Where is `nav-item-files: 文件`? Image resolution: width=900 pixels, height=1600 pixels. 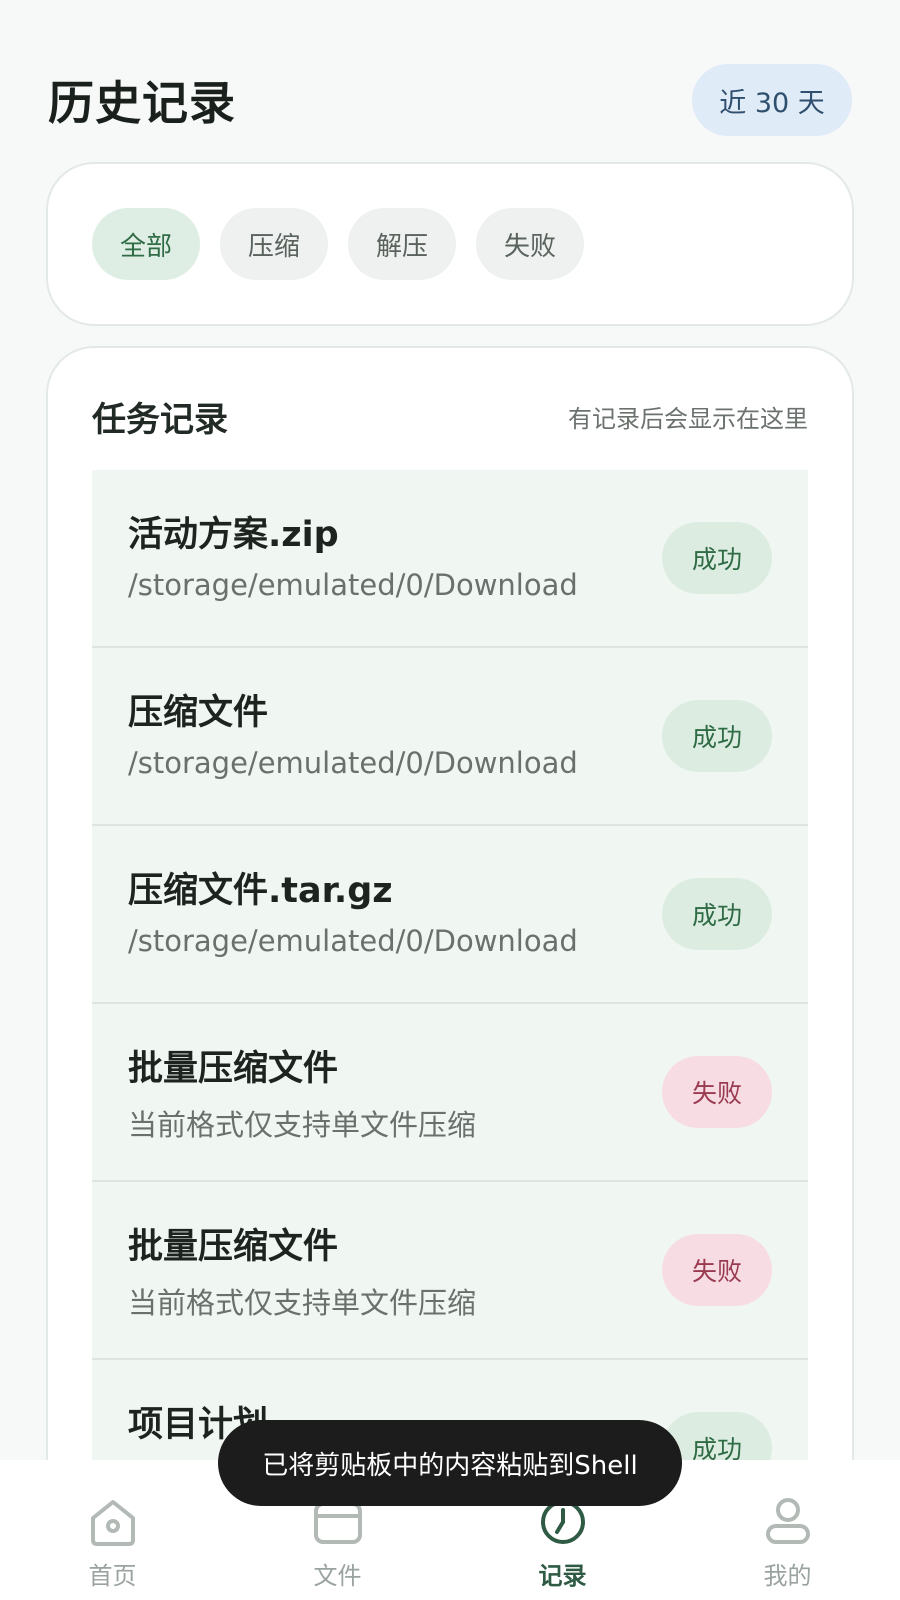
nav-item-files: 文件 is located at coordinates (338, 1543).